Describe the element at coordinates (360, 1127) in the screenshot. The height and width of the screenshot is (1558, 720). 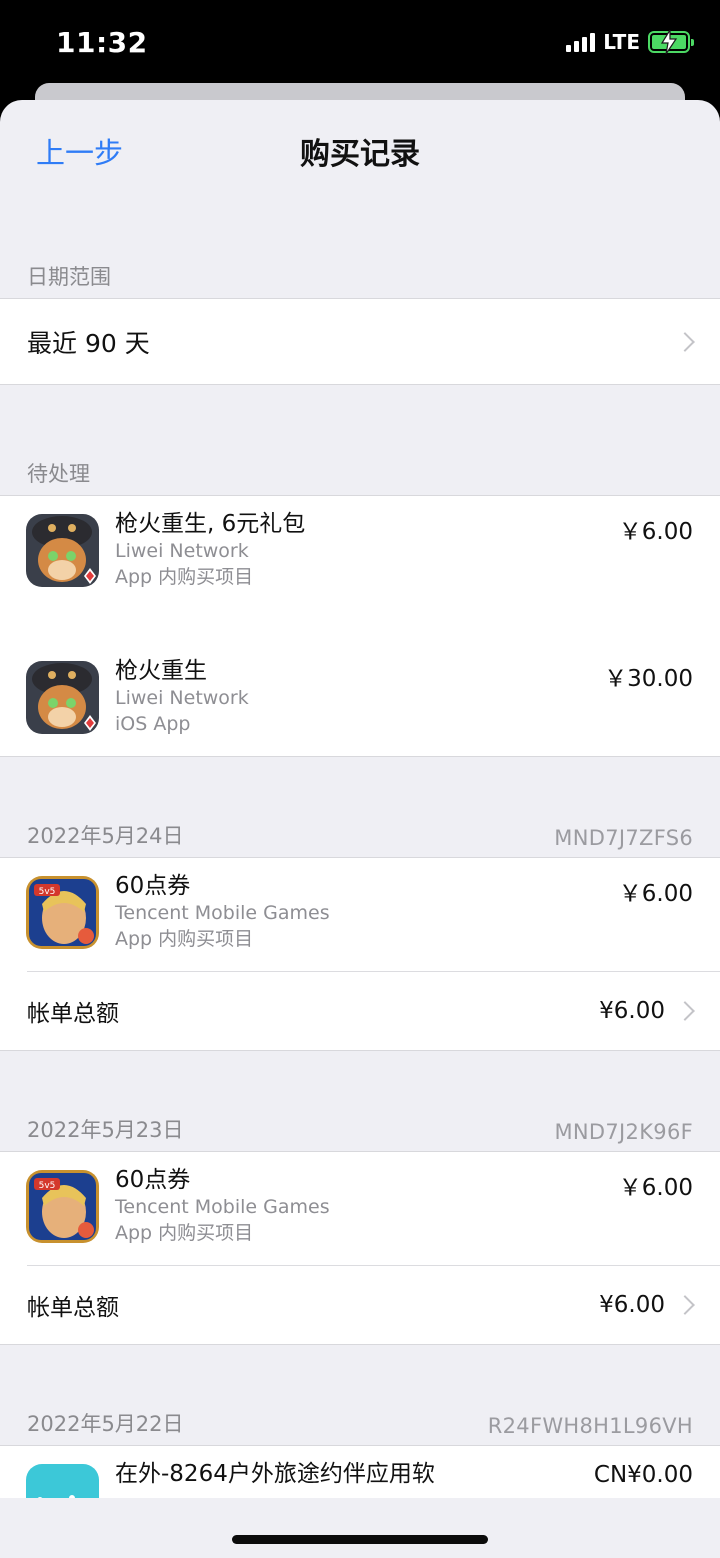
I see `order-header: 2022年5月23日 MND7J2K96F` at that location.